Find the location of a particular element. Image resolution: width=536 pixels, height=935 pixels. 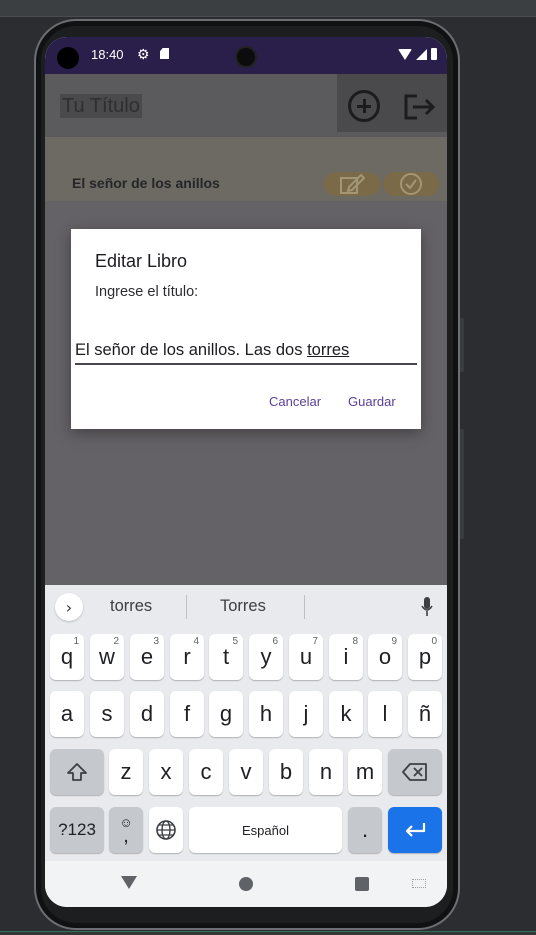

language-key is located at coordinates (166, 830).